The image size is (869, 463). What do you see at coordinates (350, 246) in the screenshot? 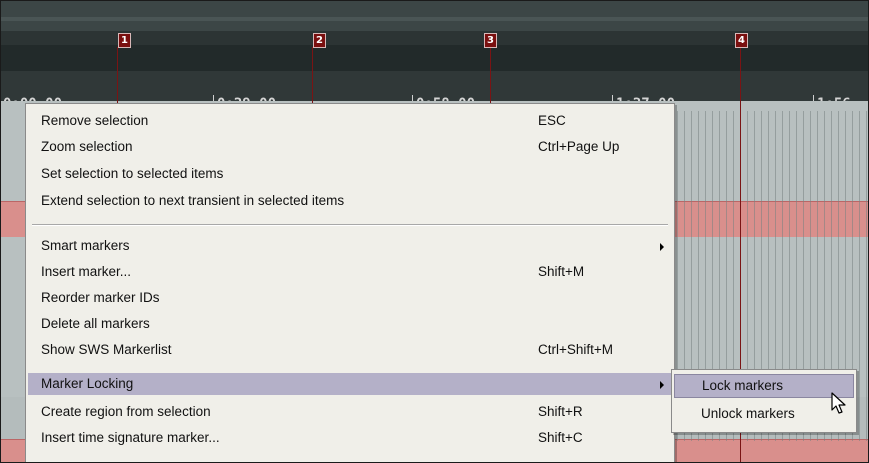
I see `menu-item-smart-markers: Smart markers` at bounding box center [350, 246].